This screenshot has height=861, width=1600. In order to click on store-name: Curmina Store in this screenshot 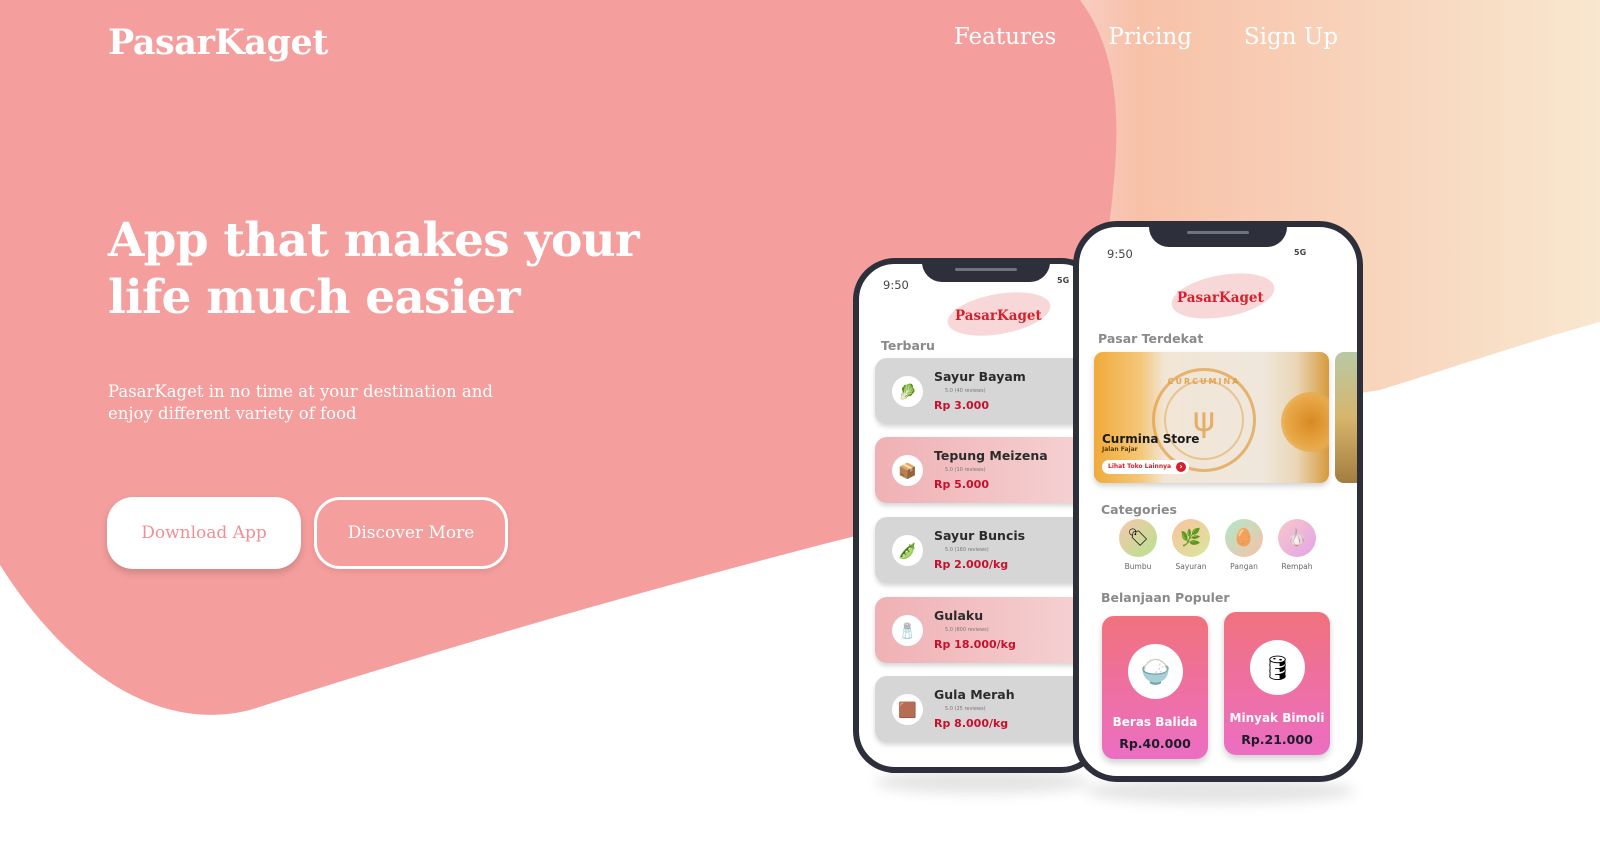, I will do `click(1151, 439)`.